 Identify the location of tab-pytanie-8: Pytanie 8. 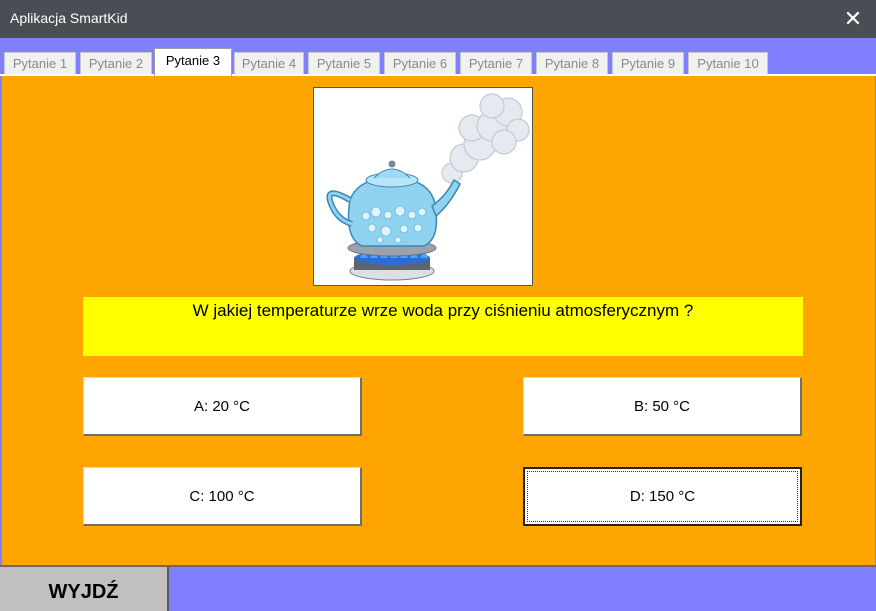
(572, 63).